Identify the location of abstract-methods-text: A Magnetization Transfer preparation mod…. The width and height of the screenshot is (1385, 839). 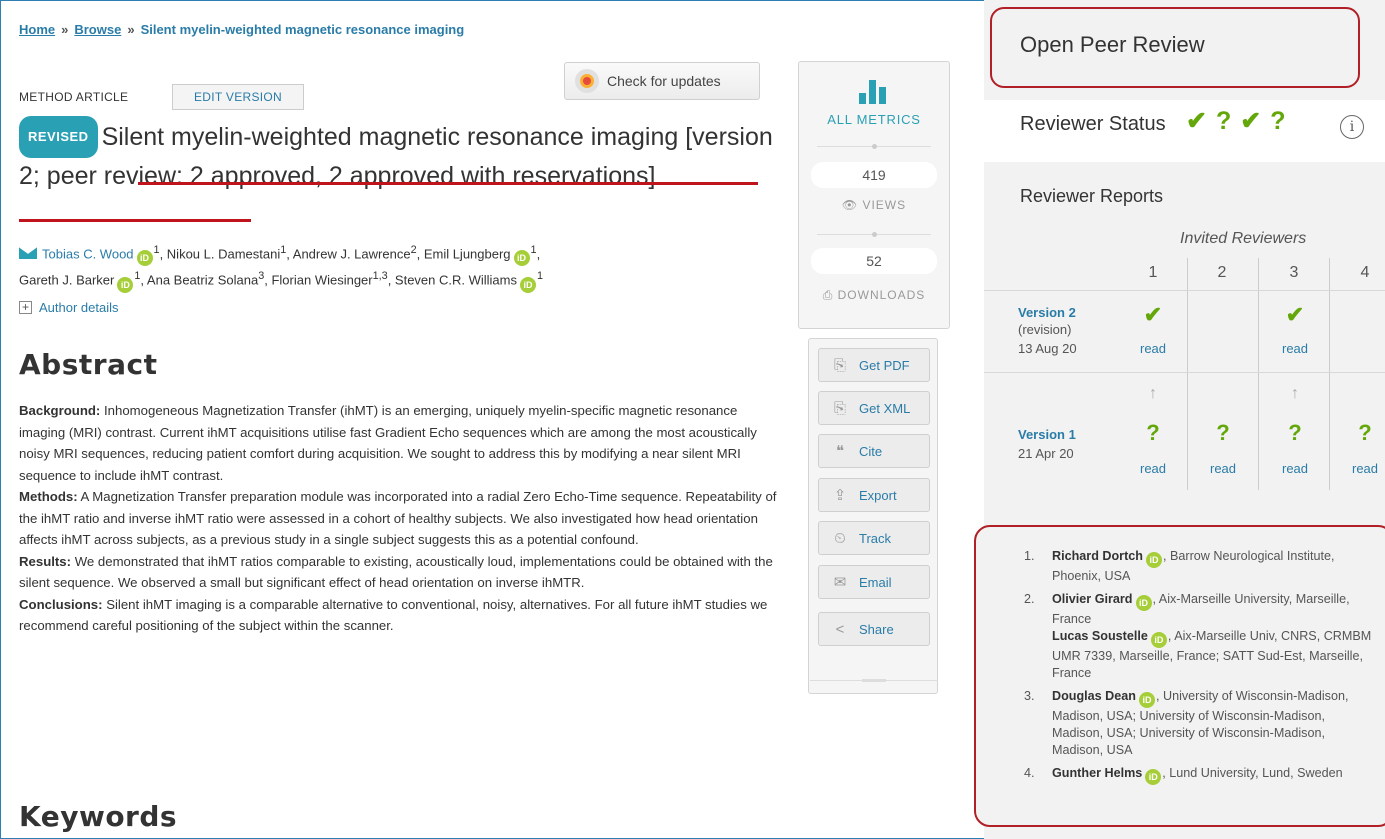
(398, 518).